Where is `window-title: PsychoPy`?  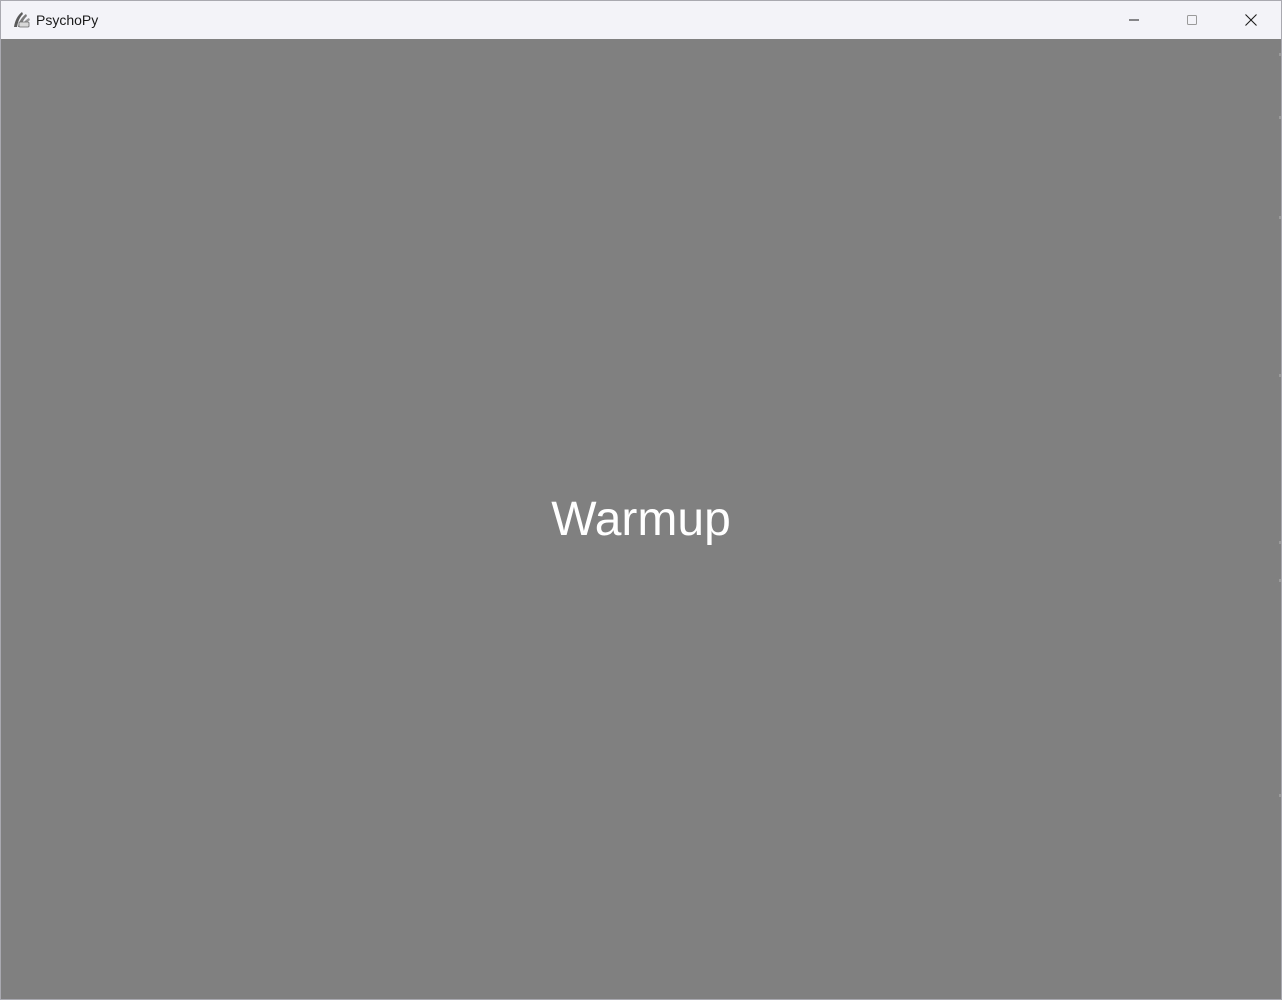
window-title: PsychoPy is located at coordinates (67, 20).